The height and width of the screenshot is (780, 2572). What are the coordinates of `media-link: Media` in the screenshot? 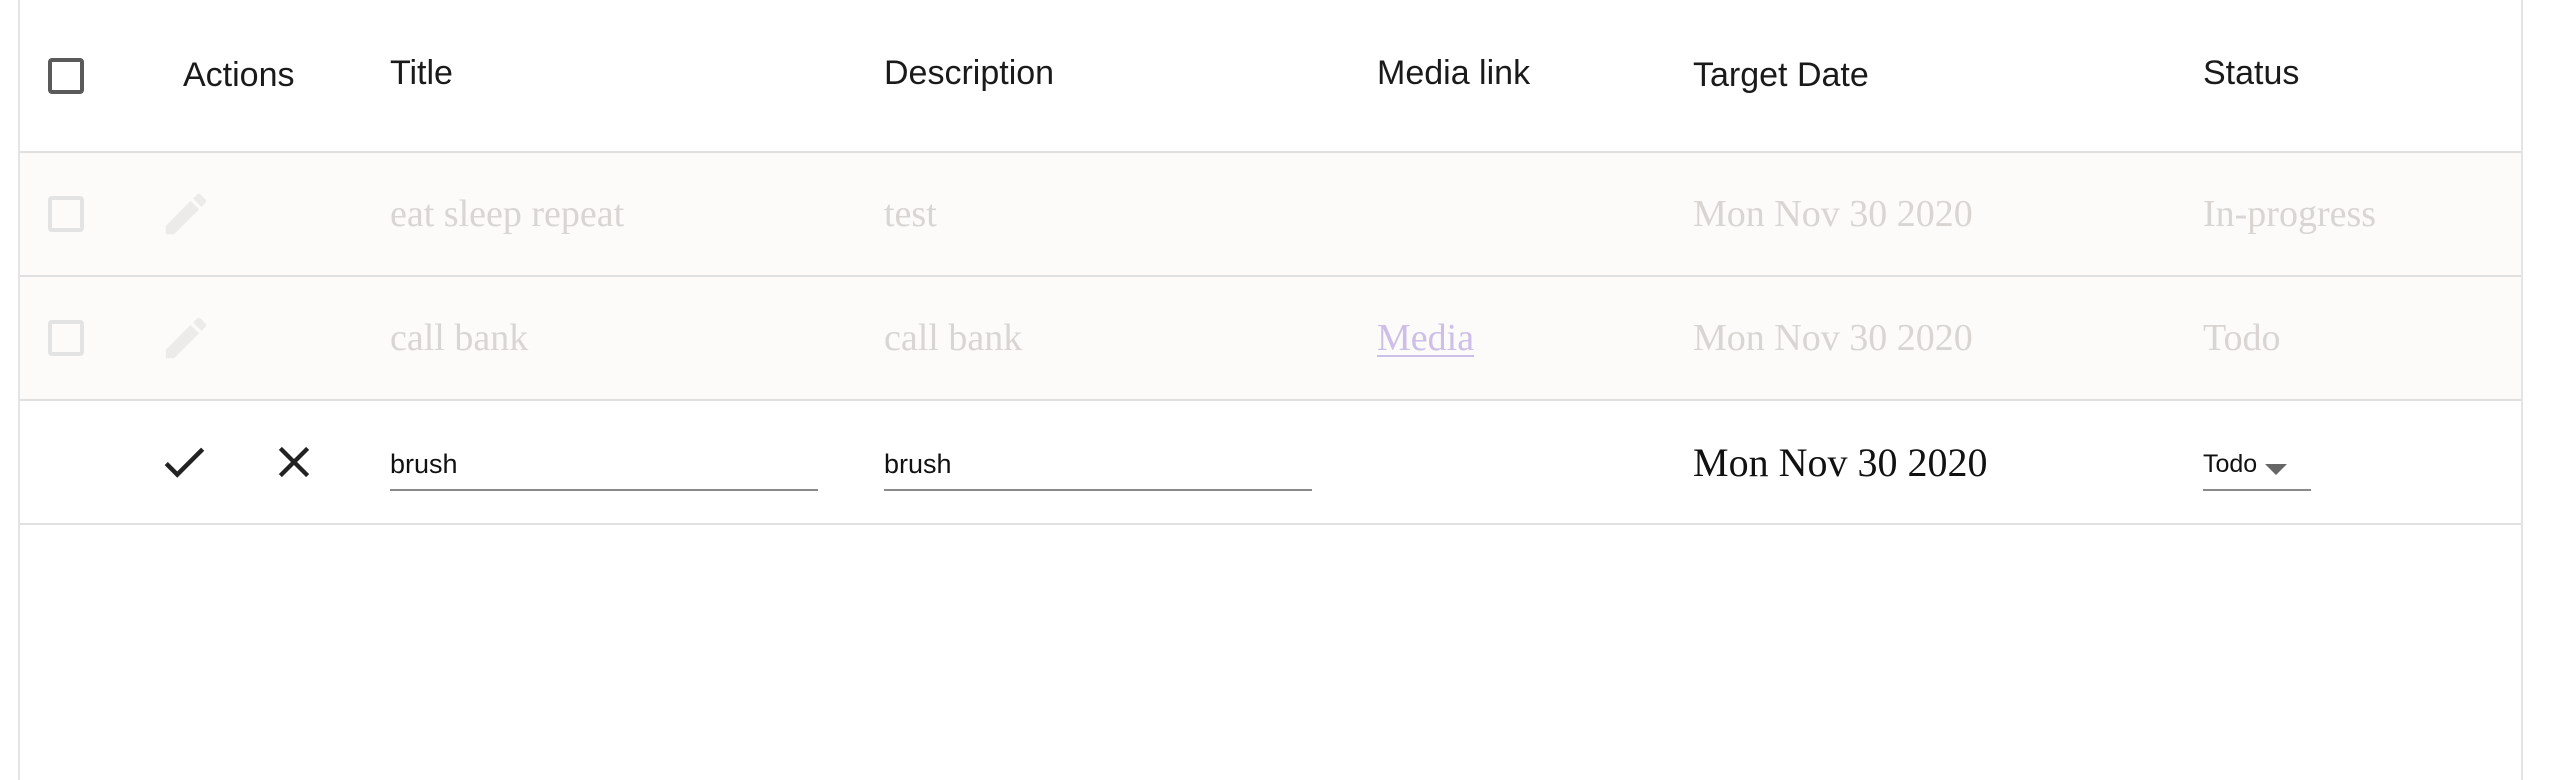 It's located at (1425, 338).